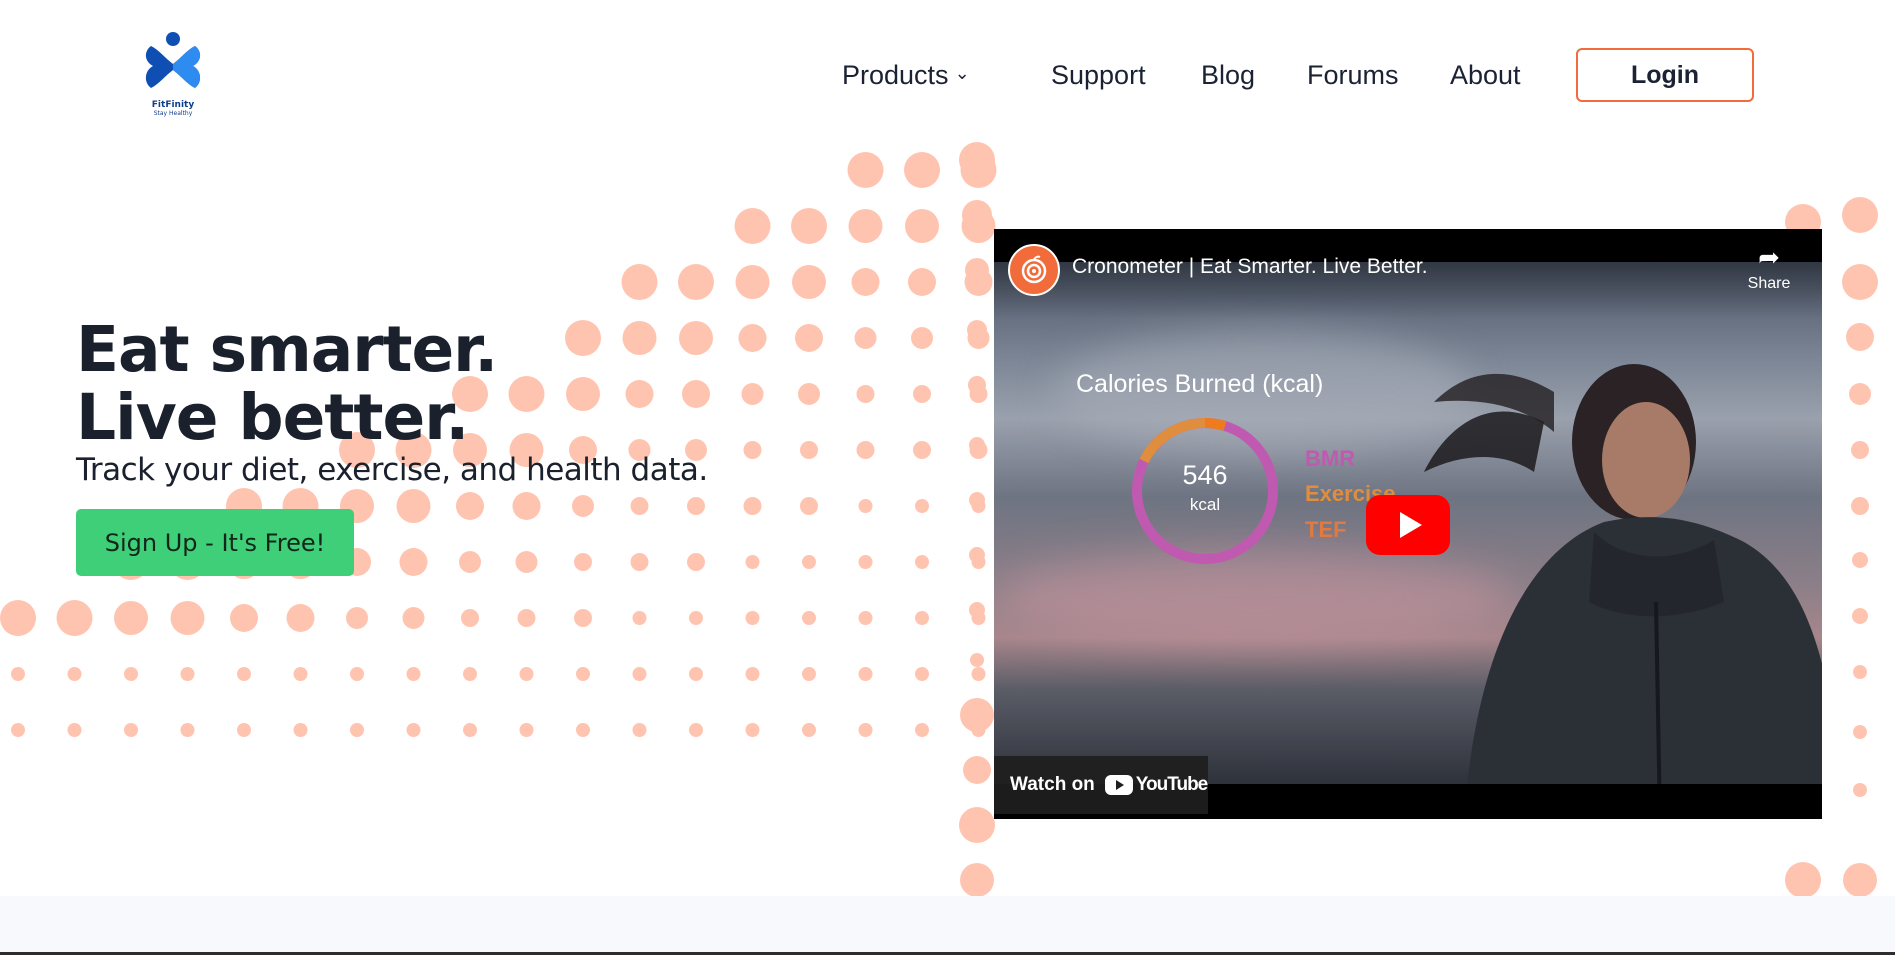 Image resolution: width=1895 pixels, height=955 pixels. I want to click on chevron-down-icon: ⌄, so click(962, 73).